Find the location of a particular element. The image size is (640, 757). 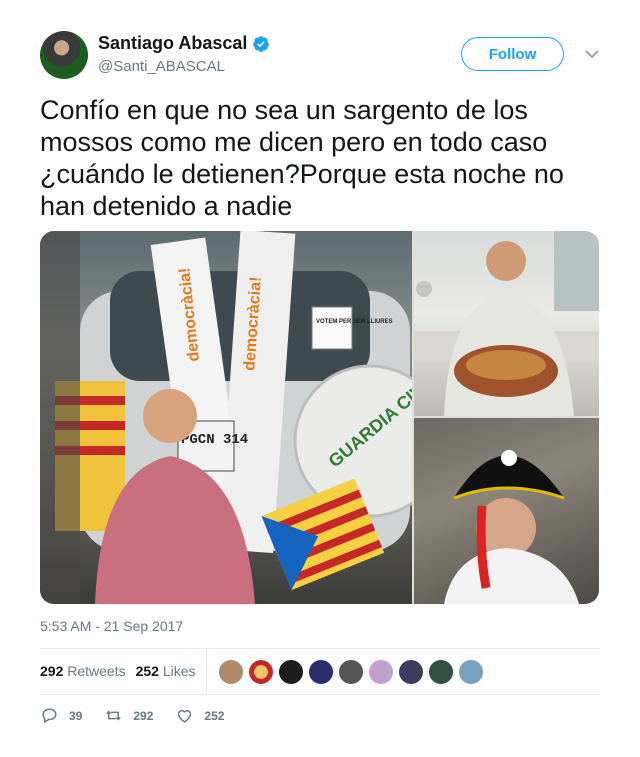

verified-badge-icon is located at coordinates (261, 43).